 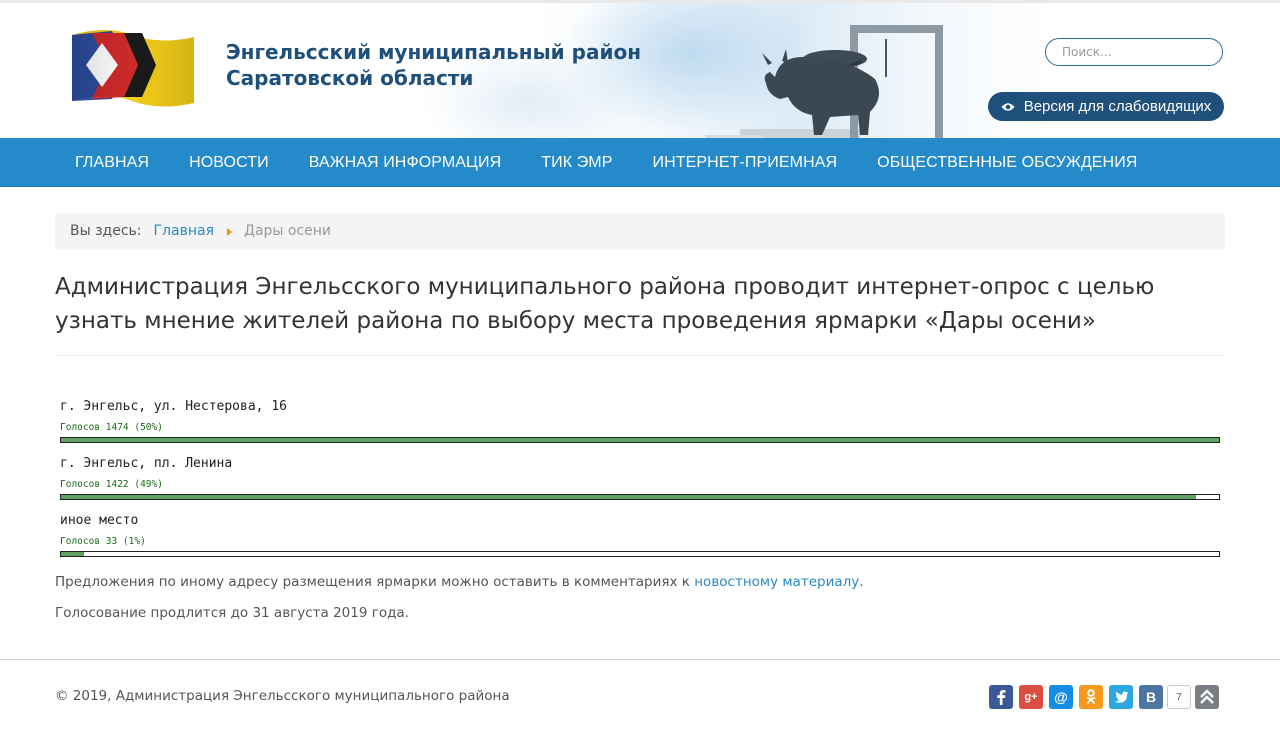 I want to click on facebook-icon, so click(x=1001, y=697).